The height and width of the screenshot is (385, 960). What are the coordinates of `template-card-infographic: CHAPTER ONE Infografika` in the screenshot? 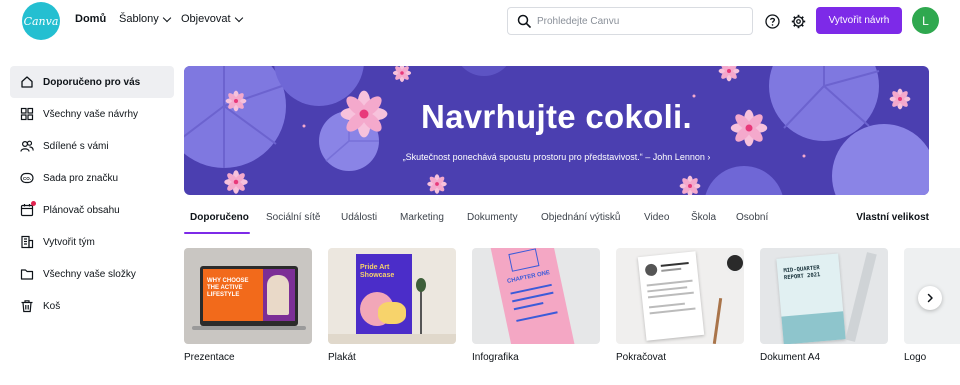 It's located at (536, 305).